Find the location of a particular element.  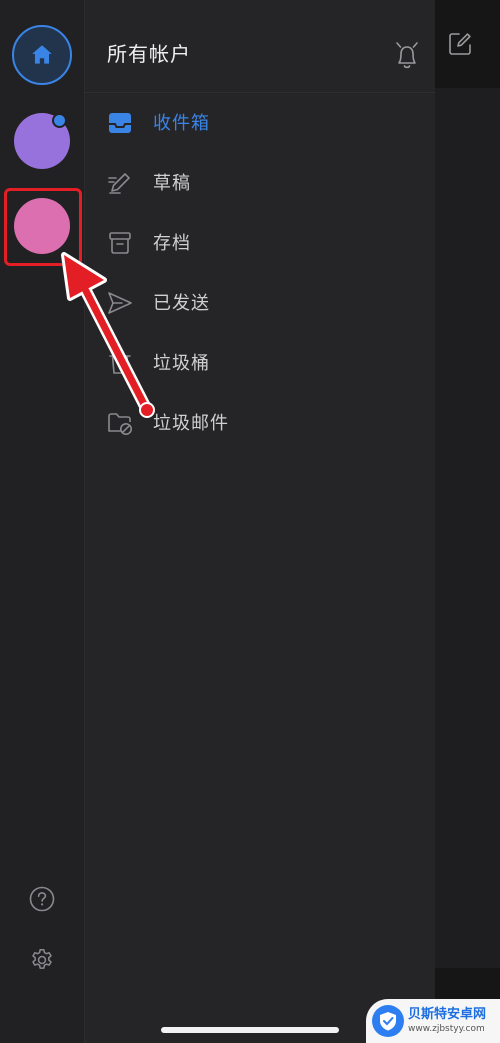

folder-label-sent: 已发送 is located at coordinates (181, 303).